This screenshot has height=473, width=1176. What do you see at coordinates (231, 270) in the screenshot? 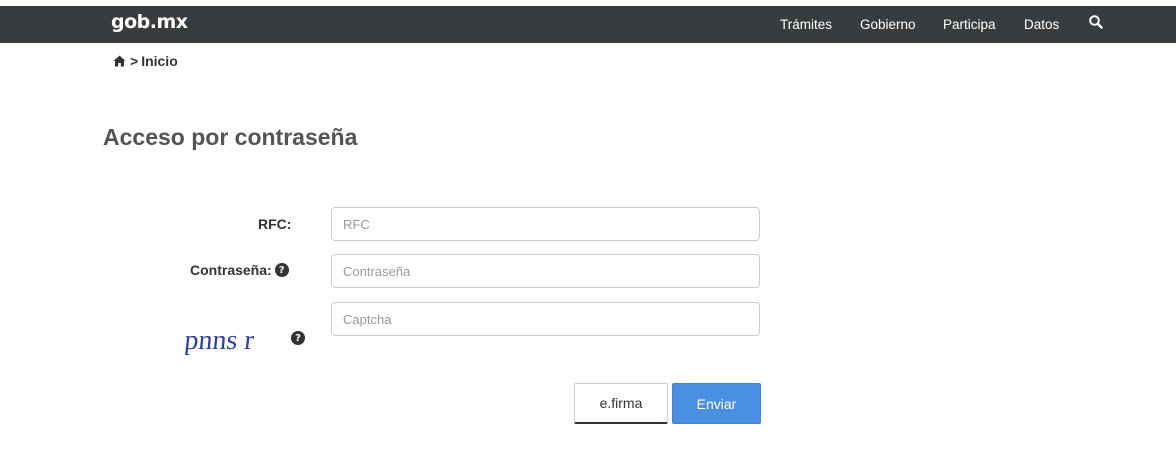
I see `password-label: Contraseña:` at bounding box center [231, 270].